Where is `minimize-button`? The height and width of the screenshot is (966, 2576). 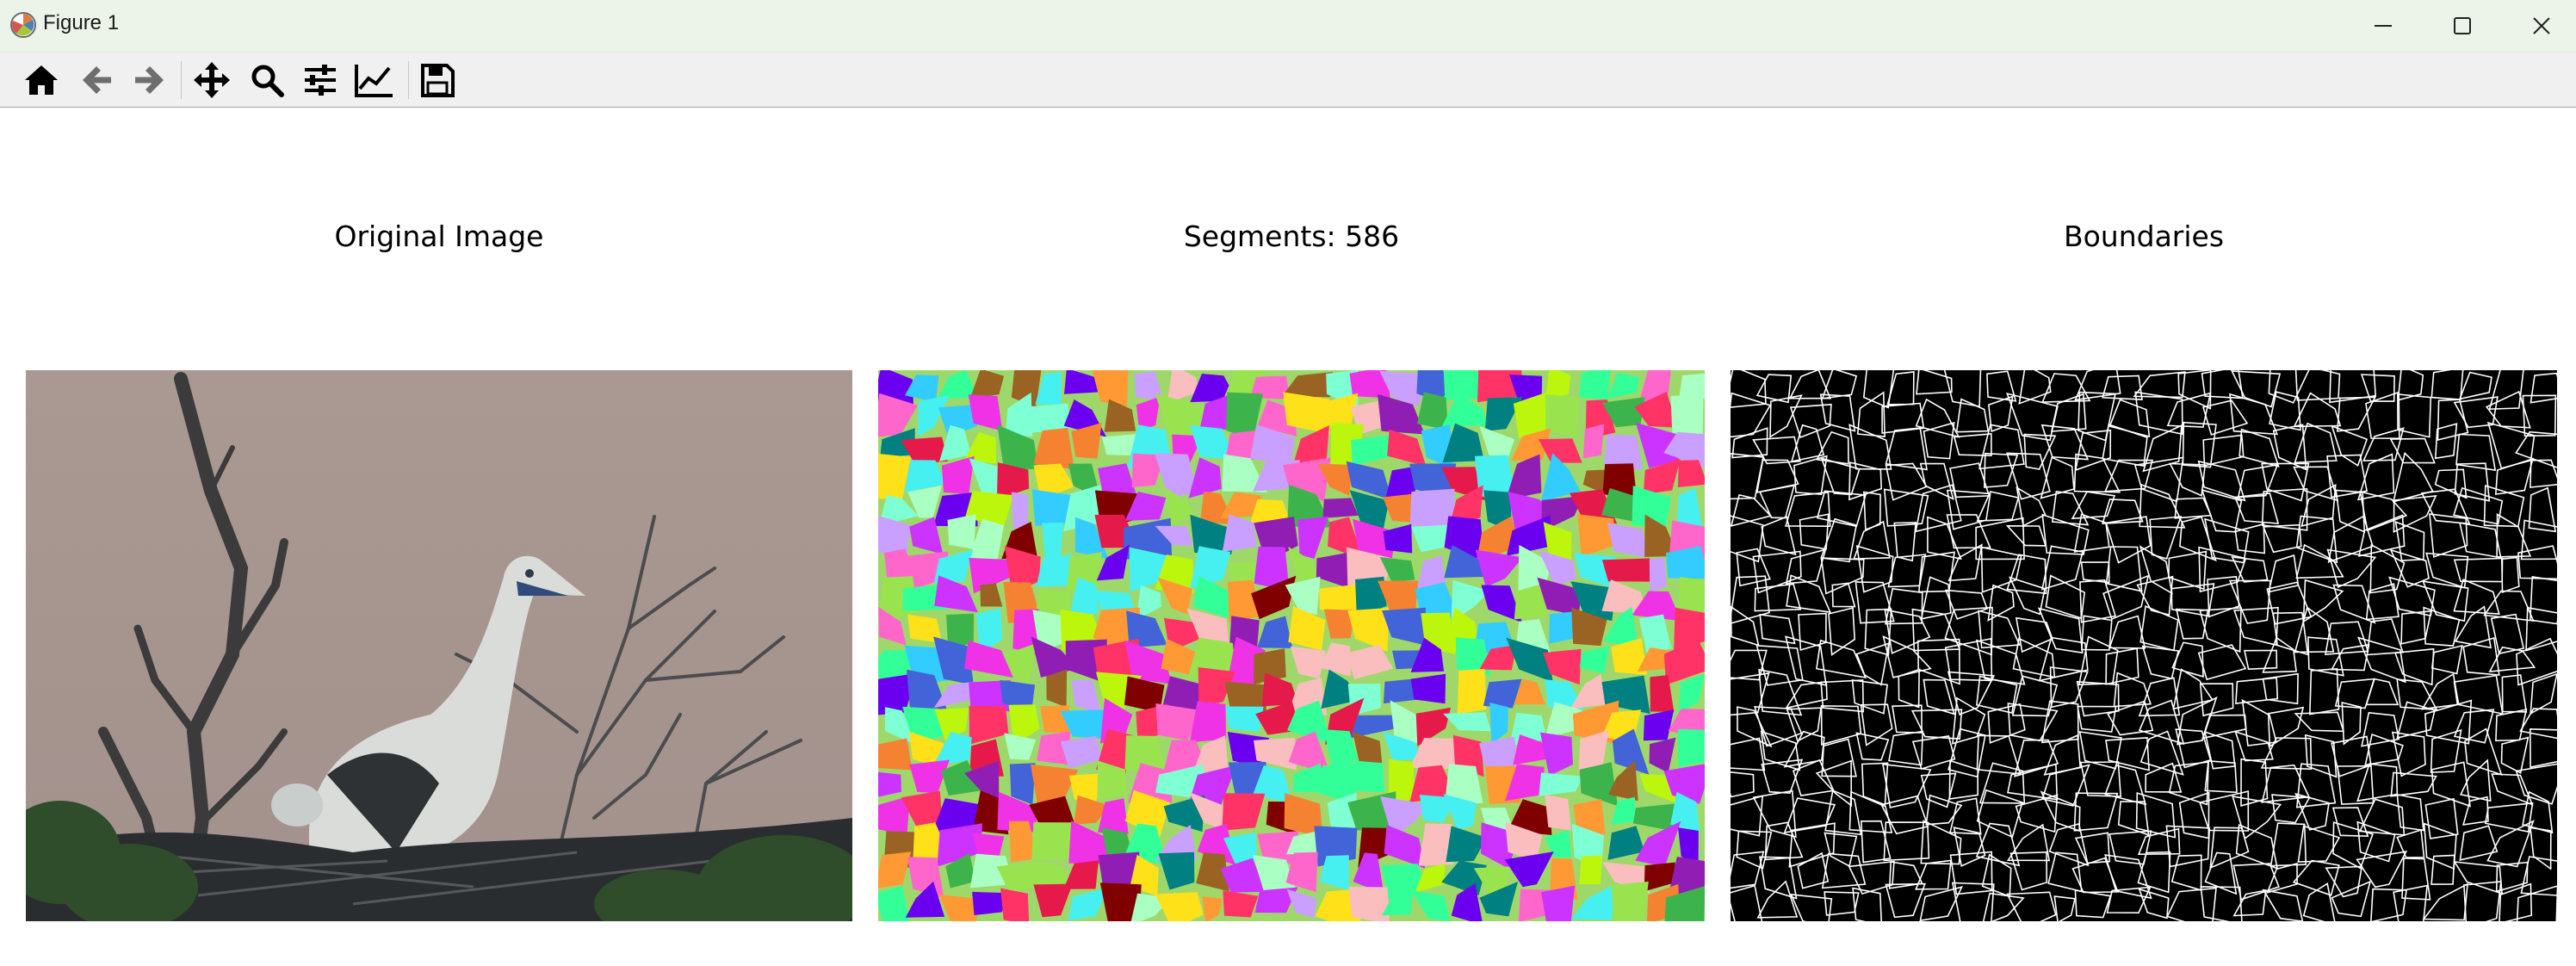 minimize-button is located at coordinates (2383, 26).